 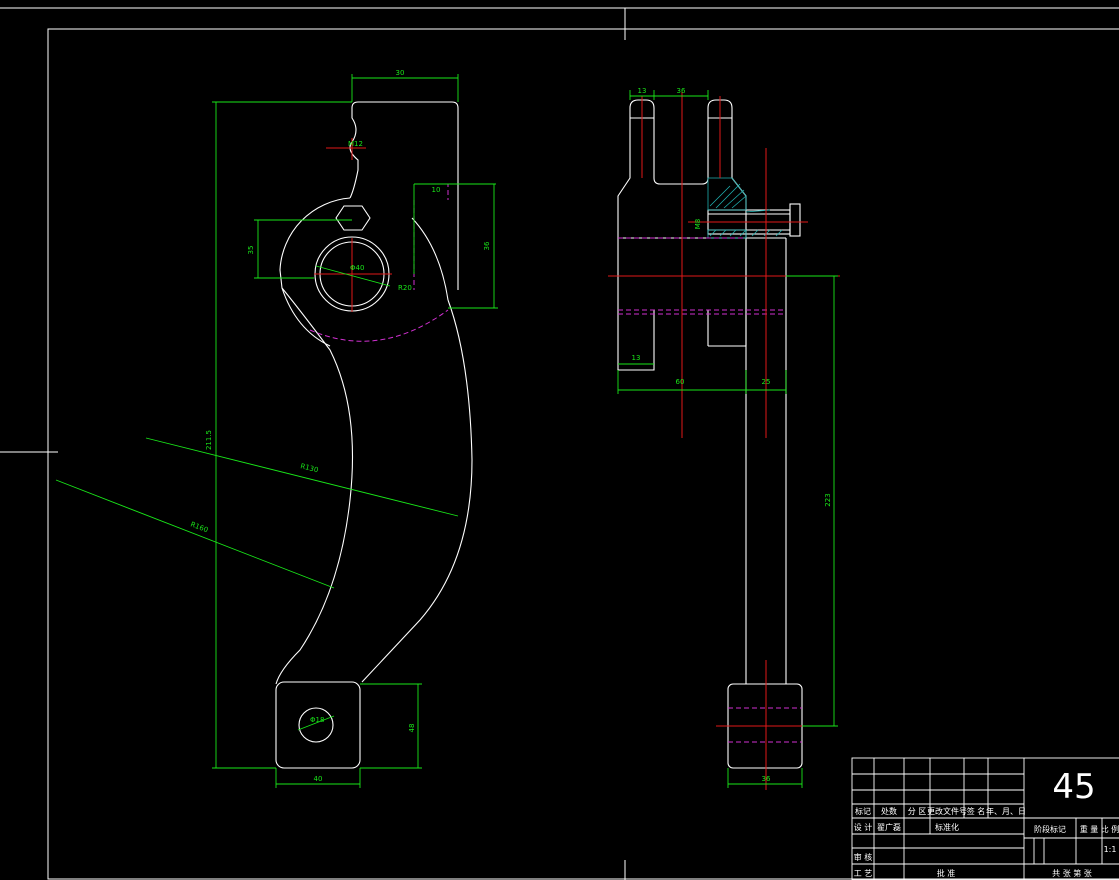 What do you see at coordinates (436, 190) in the screenshot?
I see `dim-slot-depth: 10` at bounding box center [436, 190].